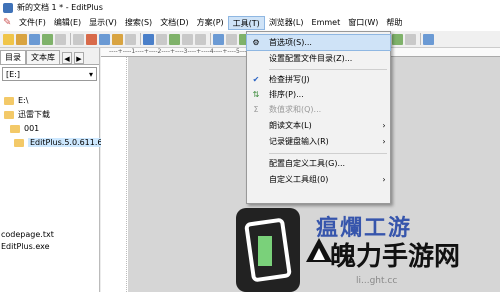  What do you see at coordinates (32, 23) in the screenshot?
I see `menu-file: 文件(F)` at bounding box center [32, 23].